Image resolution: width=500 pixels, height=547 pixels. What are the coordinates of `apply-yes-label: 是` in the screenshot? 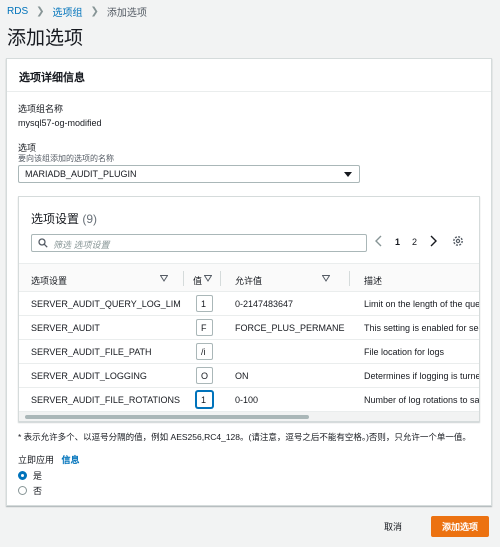 It's located at (38, 476).